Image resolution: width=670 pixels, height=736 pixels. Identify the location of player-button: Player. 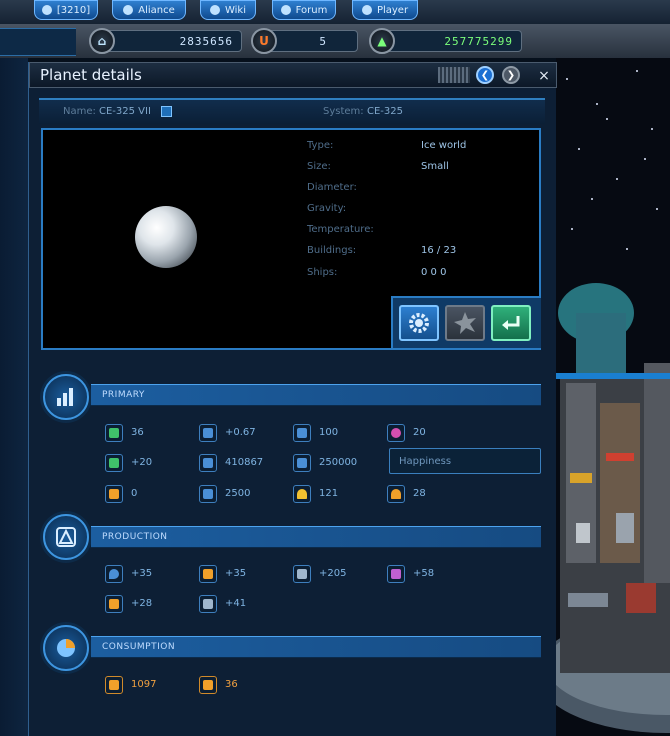
(385, 10).